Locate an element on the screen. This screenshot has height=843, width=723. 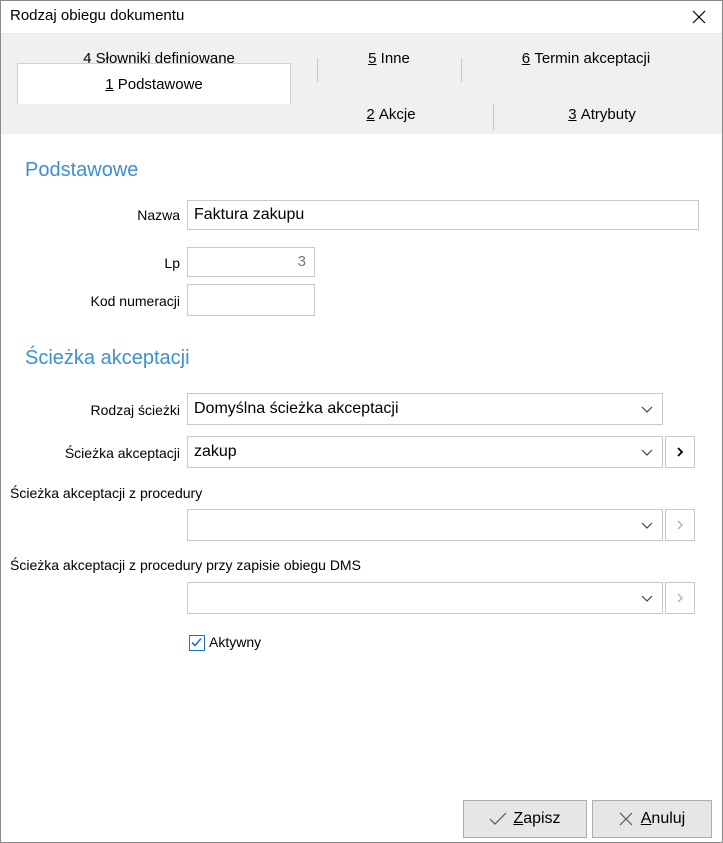
path-type-select: Domyślna ścieżka akceptacji is located at coordinates (425, 409).